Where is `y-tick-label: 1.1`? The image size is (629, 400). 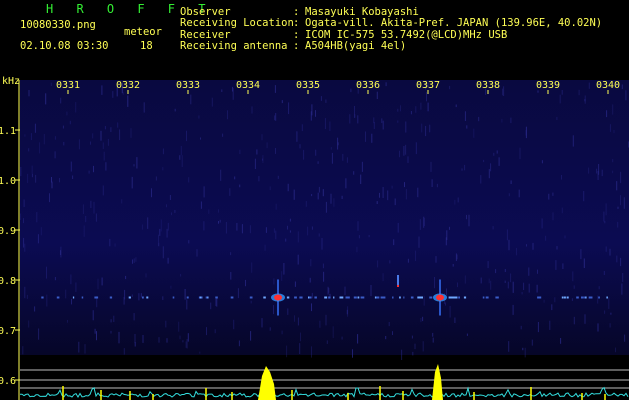
y-tick-label: 1.1 is located at coordinates (8, 131).